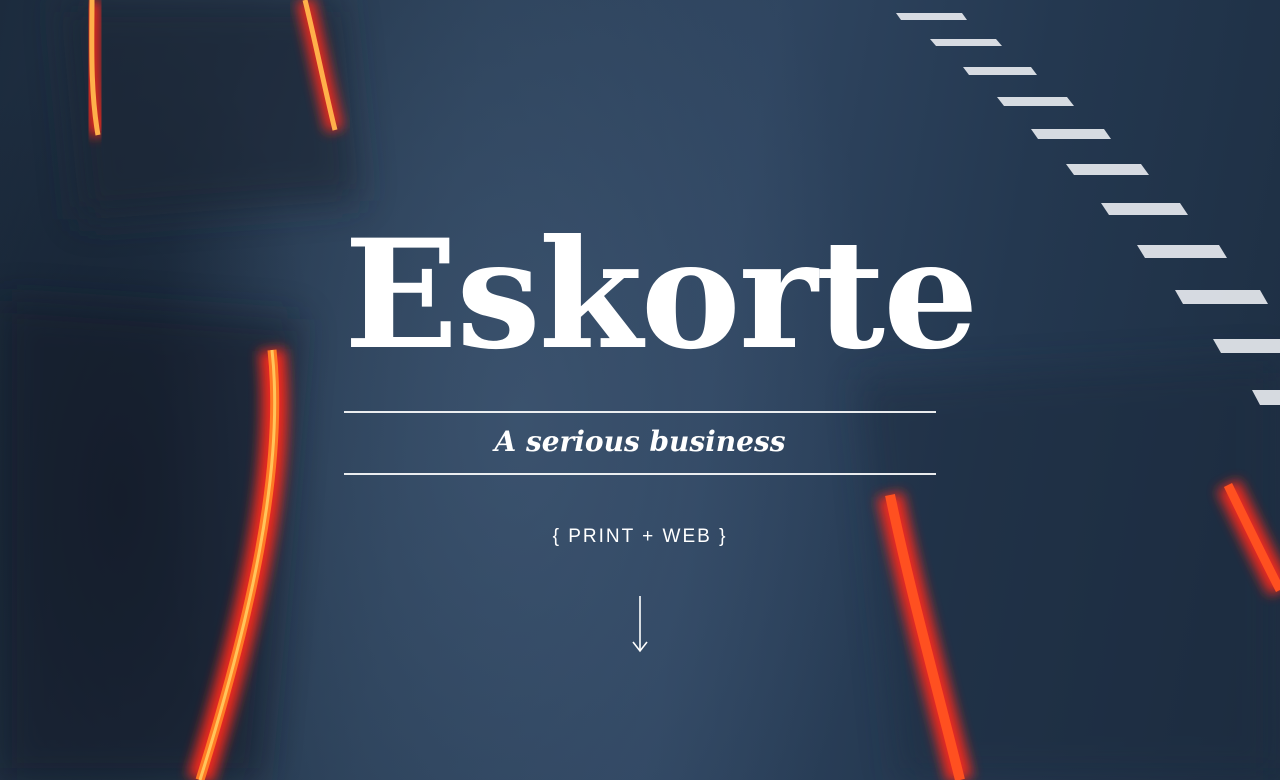  I want to click on divider-top, so click(640, 412).